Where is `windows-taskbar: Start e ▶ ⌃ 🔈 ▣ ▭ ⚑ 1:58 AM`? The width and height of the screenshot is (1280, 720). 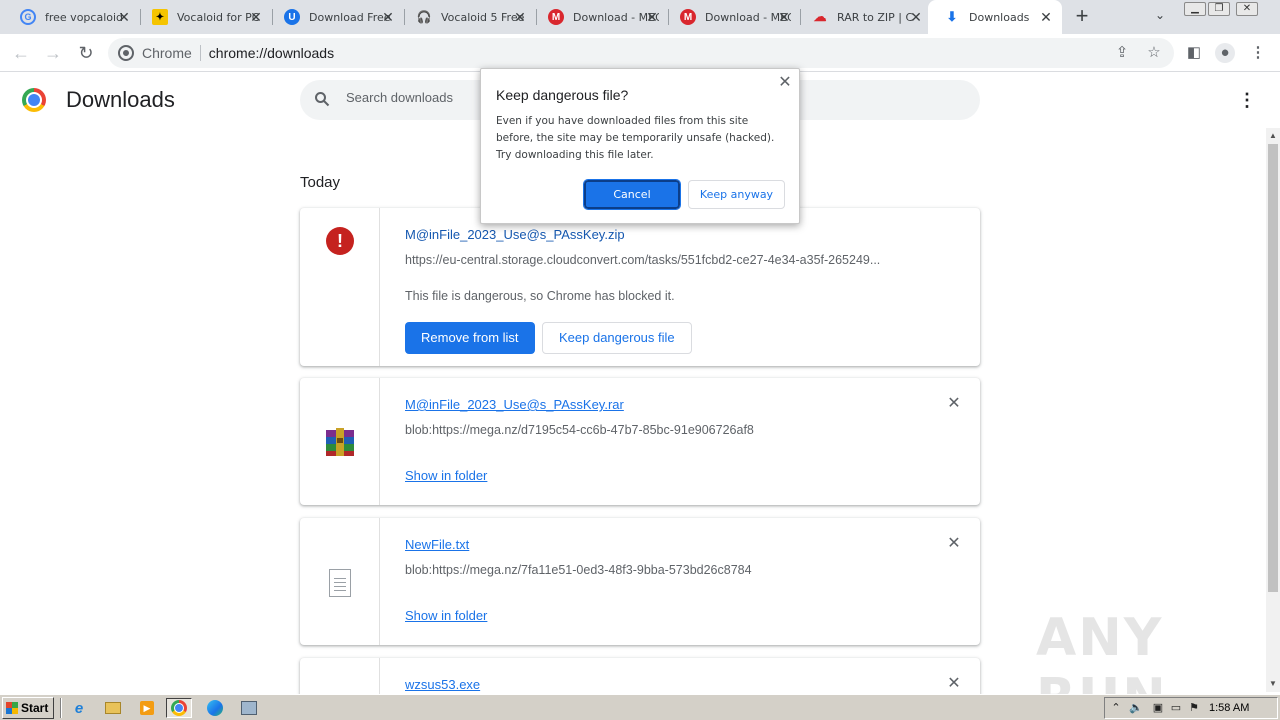
windows-taskbar: Start e ▶ ⌃ 🔈 ▣ ▭ ⚑ 1:58 AM is located at coordinates (640, 707).